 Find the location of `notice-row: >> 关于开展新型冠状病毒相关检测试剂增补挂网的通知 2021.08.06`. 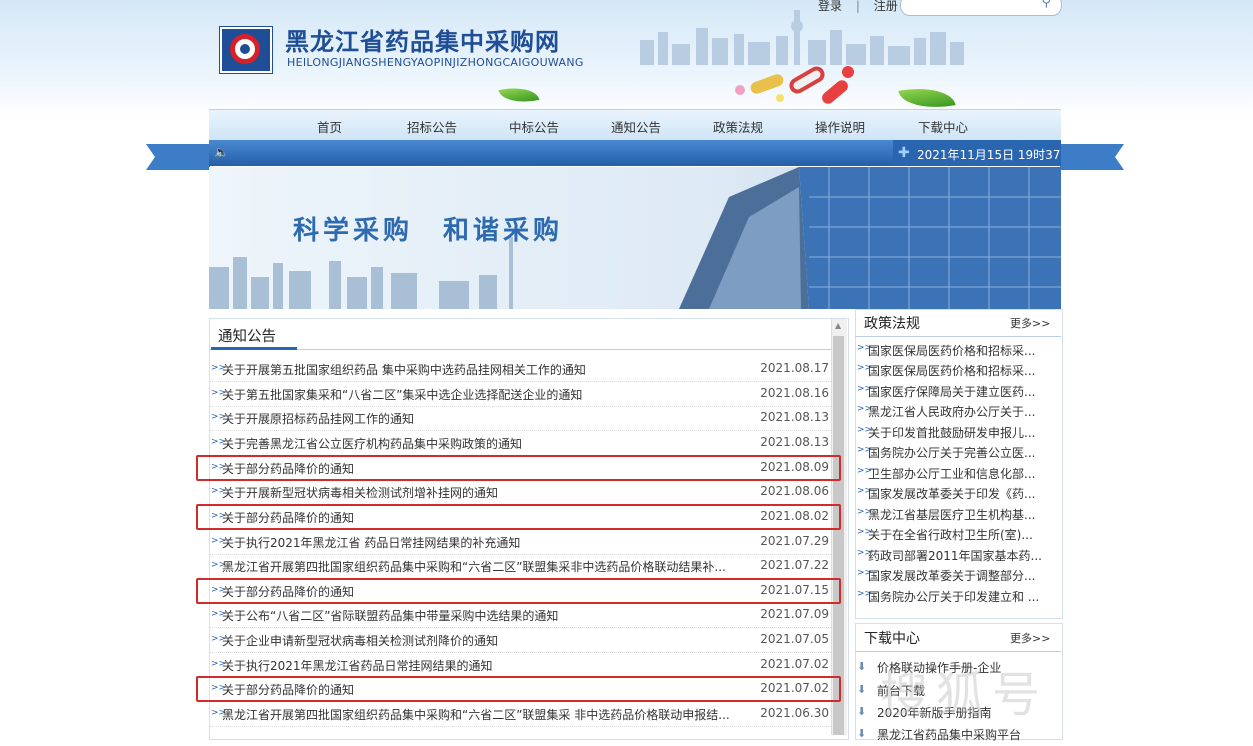

notice-row: >> 关于开展新型冠状病毒相关检测试剂增补挂网的通知 2021.08.06 is located at coordinates (520, 492).